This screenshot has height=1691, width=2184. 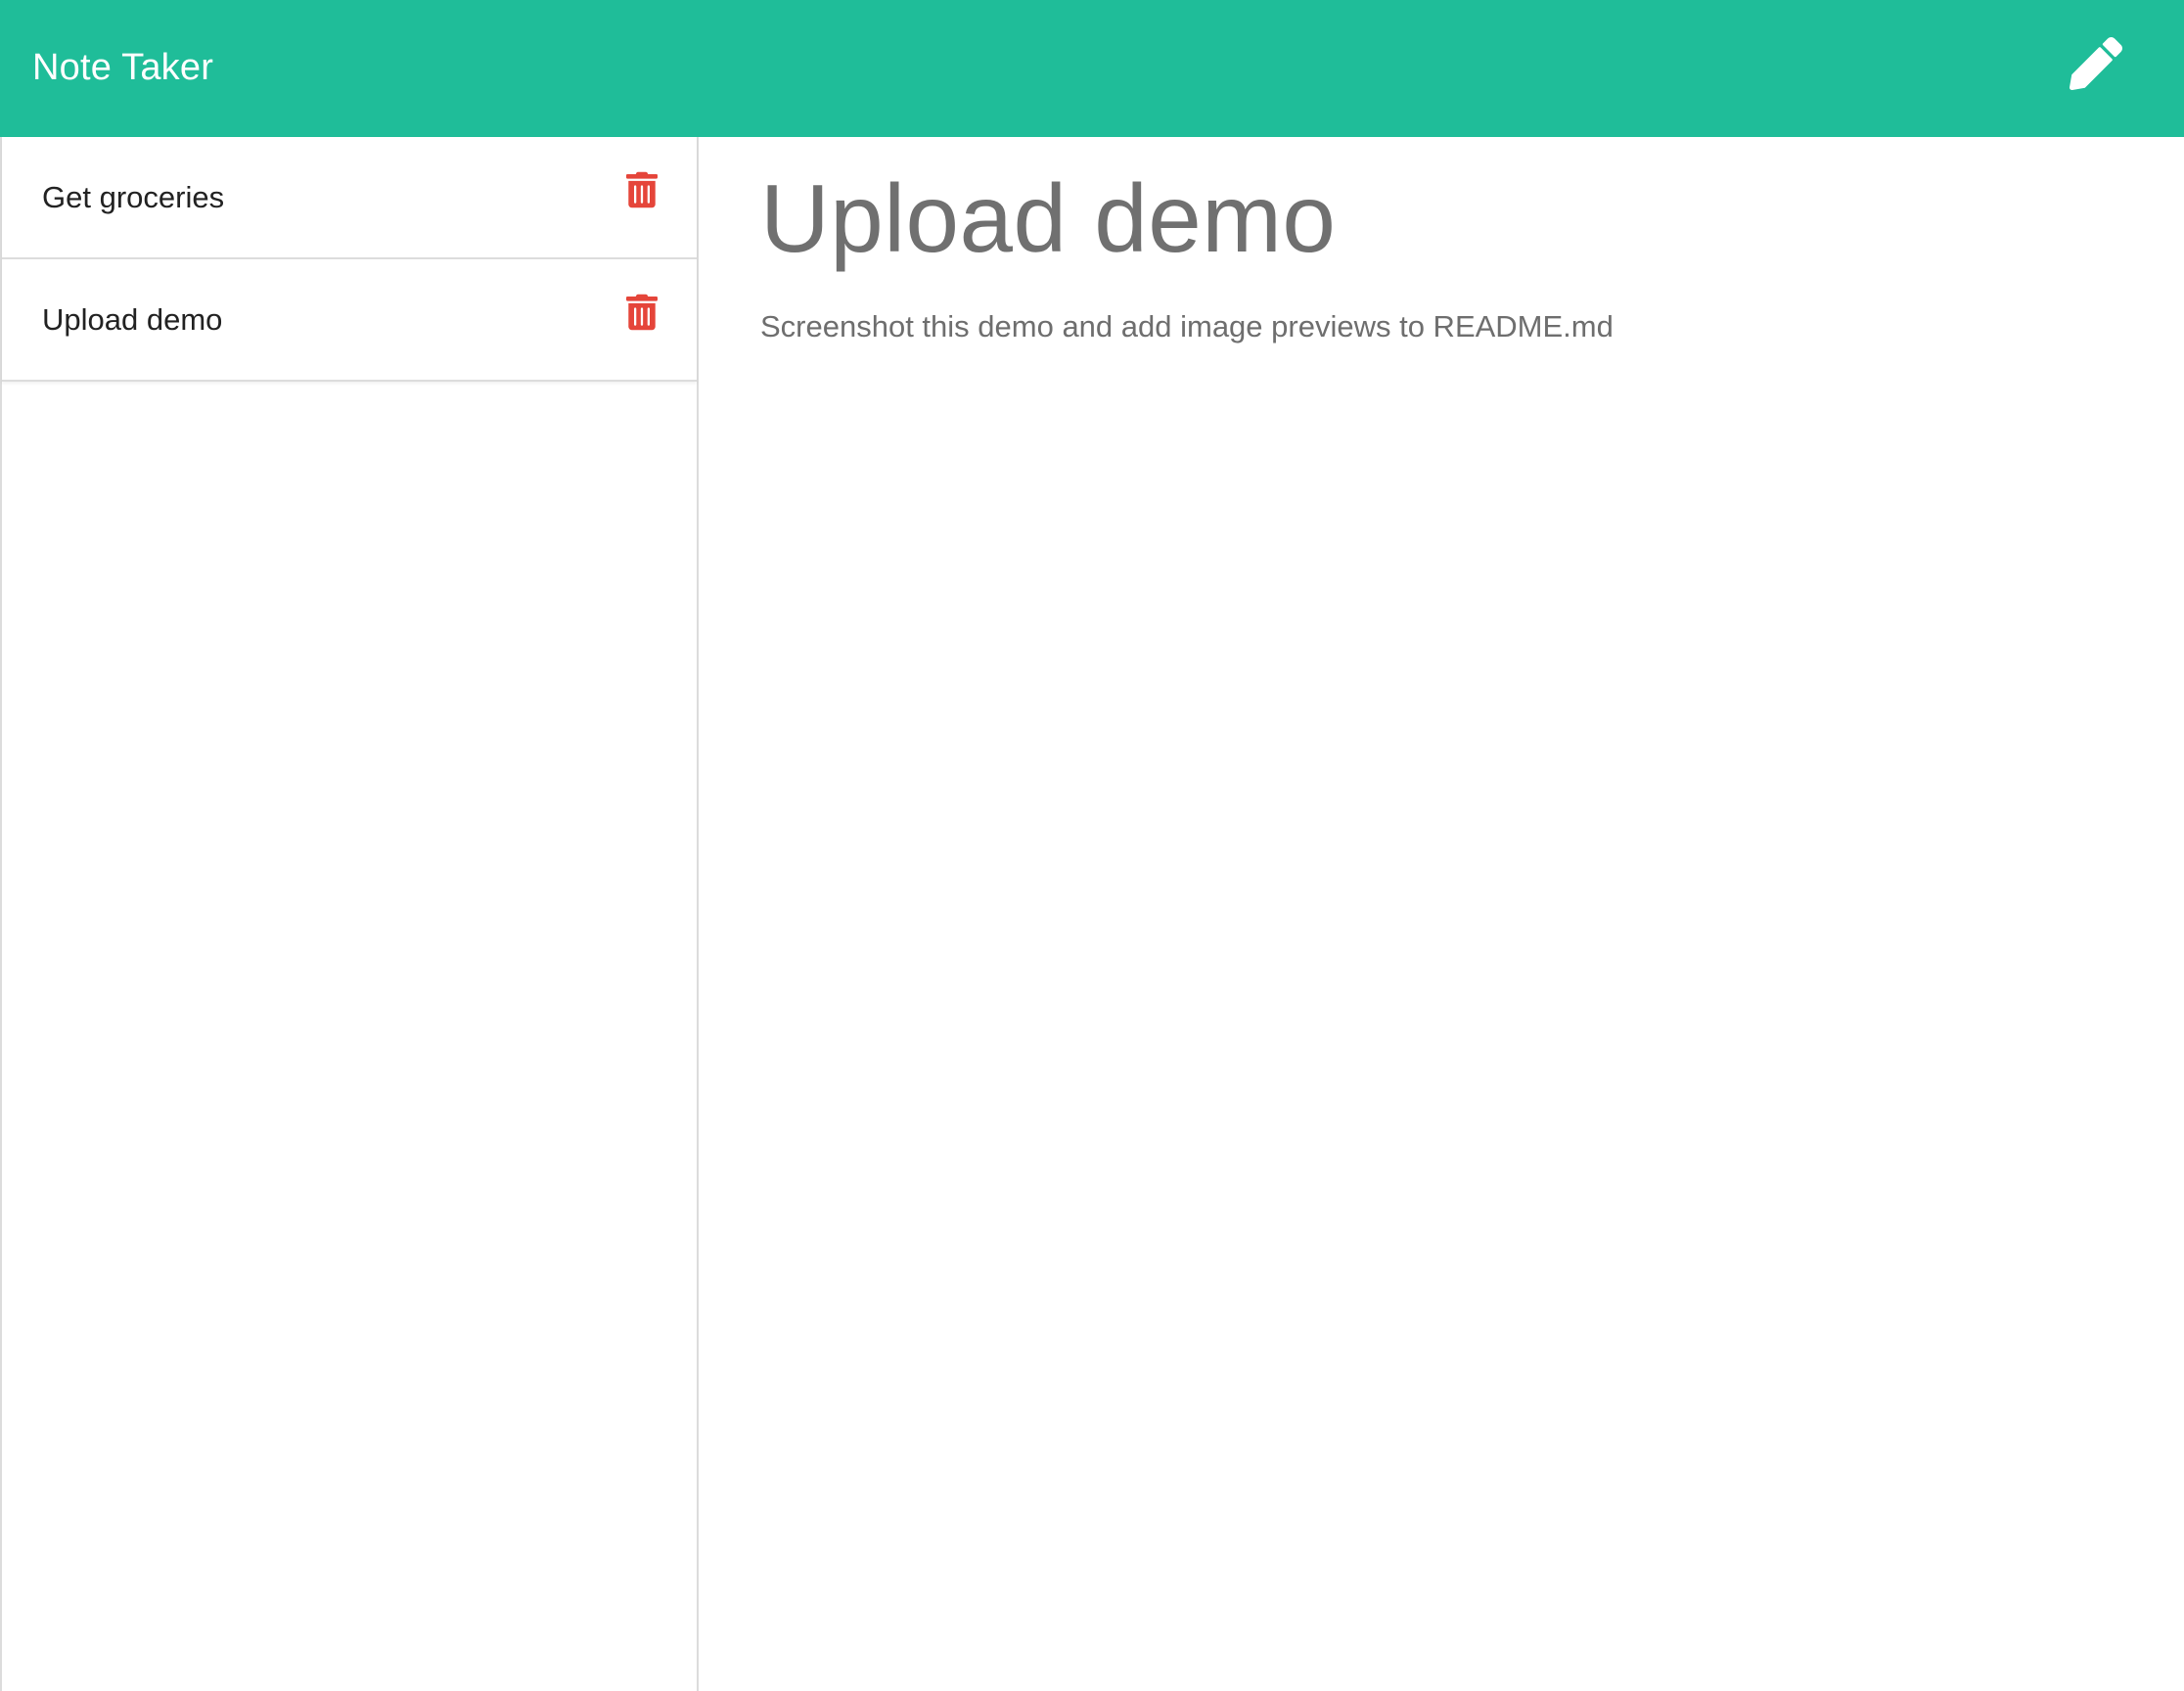 I want to click on note-title-field: Upload demo, so click(x=1472, y=213).